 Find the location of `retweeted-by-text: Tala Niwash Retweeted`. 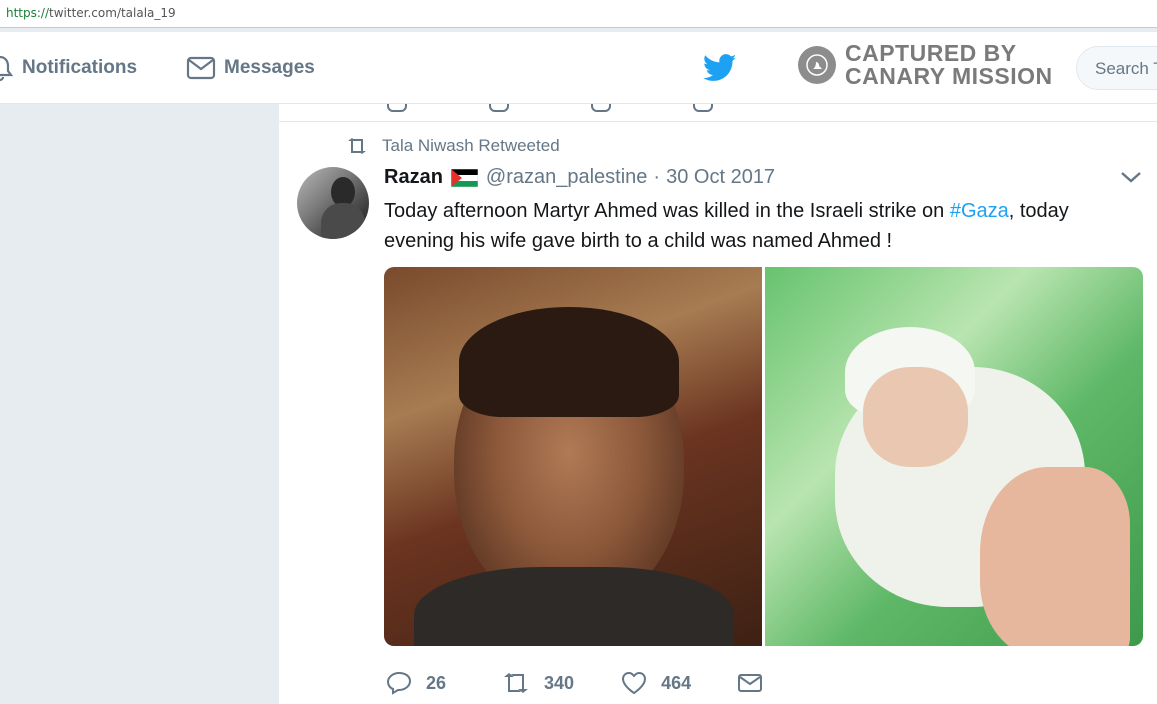

retweeted-by-text: Tala Niwash Retweeted is located at coordinates (471, 145).